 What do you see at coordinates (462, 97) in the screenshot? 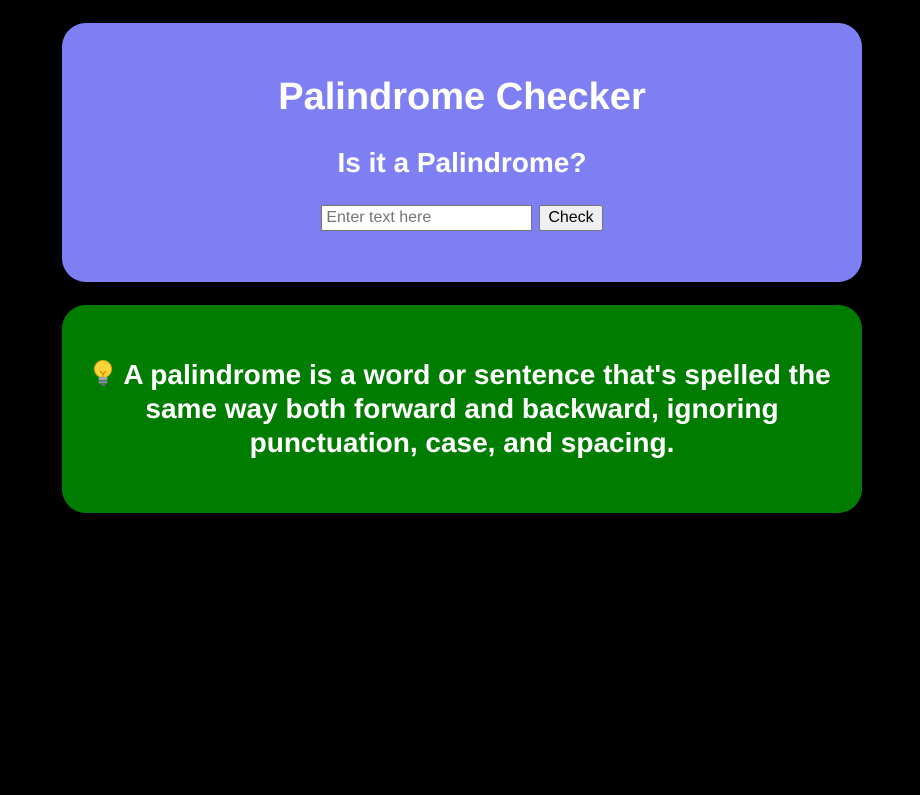
I see `page-title: Palindrome Checker` at bounding box center [462, 97].